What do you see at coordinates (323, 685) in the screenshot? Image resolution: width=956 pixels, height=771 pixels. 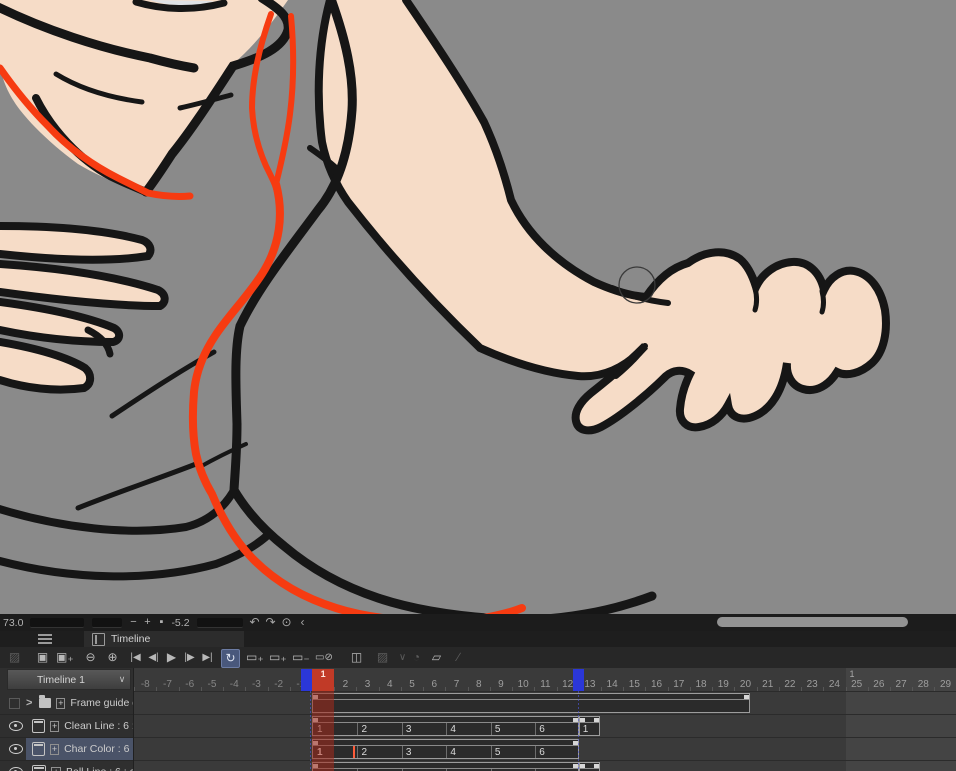 I see `playhead-column-ruler` at bounding box center [323, 685].